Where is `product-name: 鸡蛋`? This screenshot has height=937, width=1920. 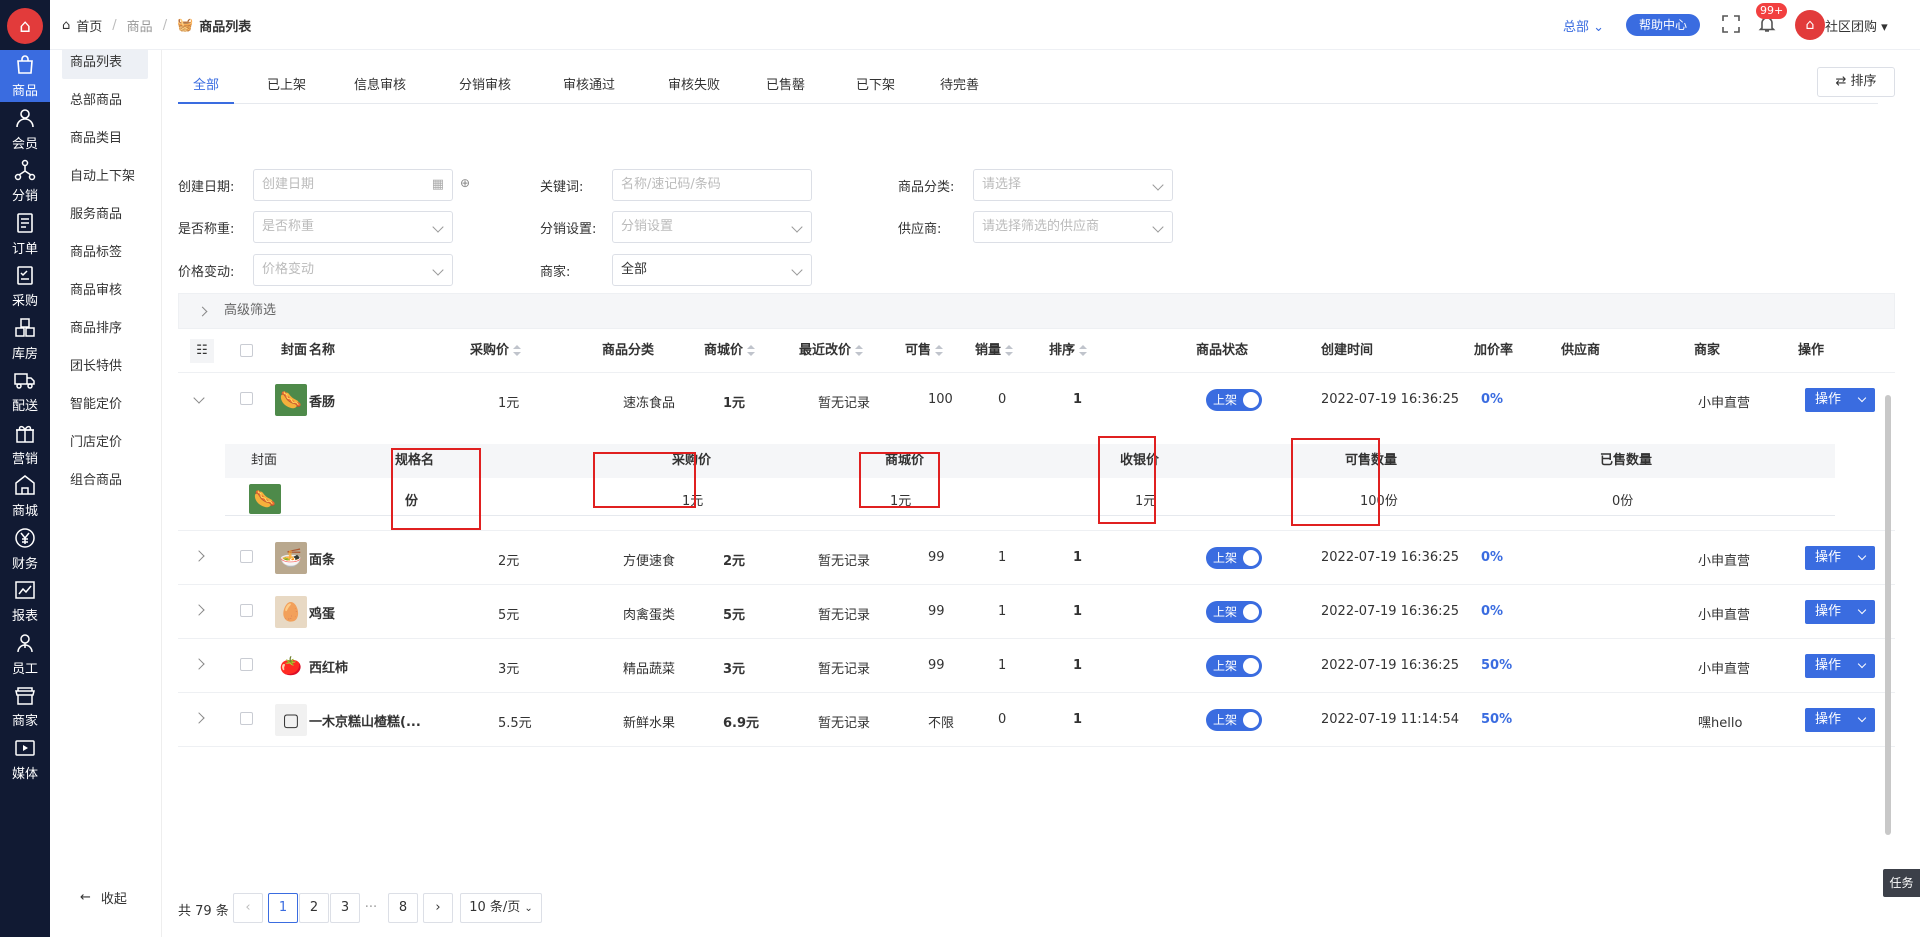 product-name: 鸡蛋 is located at coordinates (322, 612).